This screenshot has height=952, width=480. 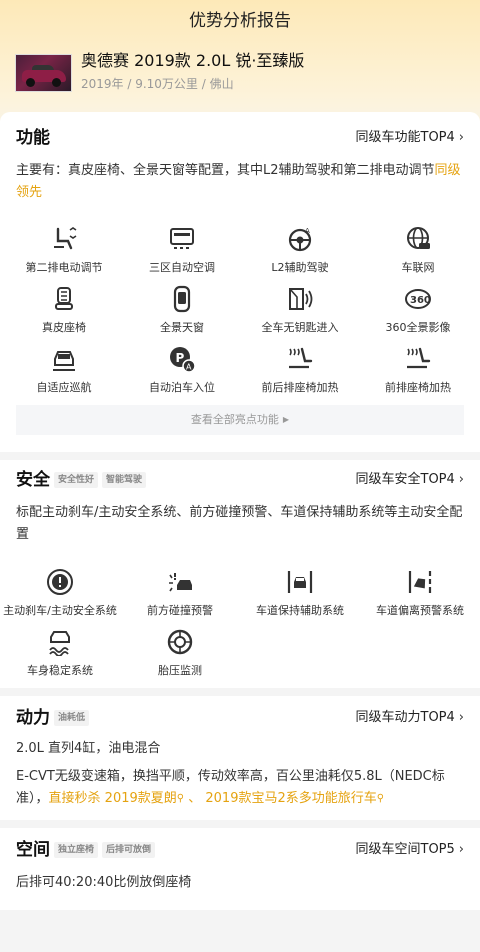 What do you see at coordinates (418, 315) in the screenshot?
I see `feature-item: 360 360全景影像` at bounding box center [418, 315].